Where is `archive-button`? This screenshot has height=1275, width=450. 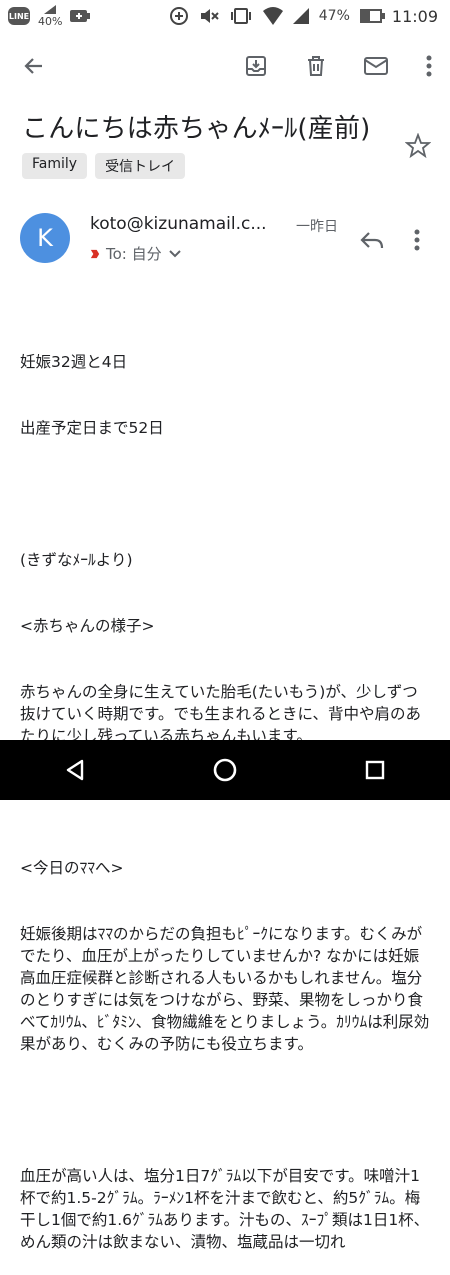 archive-button is located at coordinates (256, 66).